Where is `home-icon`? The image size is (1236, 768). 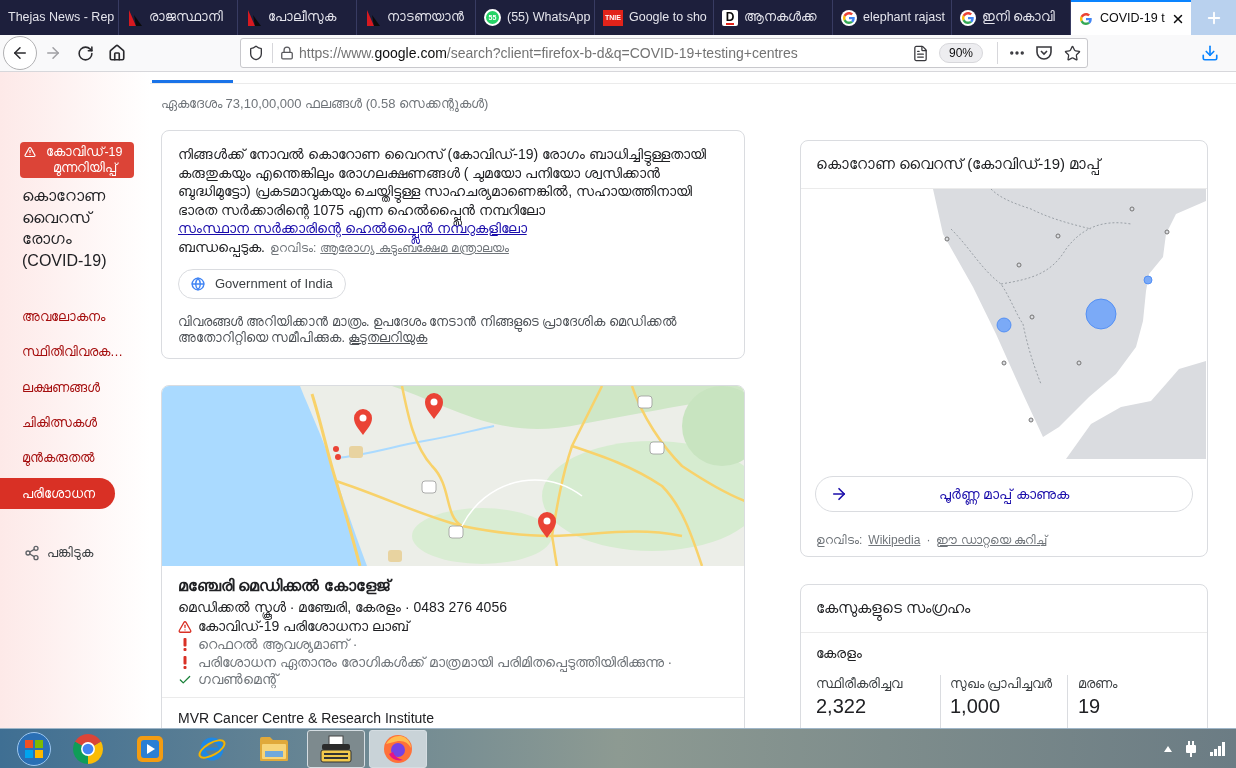 home-icon is located at coordinates (117, 53).